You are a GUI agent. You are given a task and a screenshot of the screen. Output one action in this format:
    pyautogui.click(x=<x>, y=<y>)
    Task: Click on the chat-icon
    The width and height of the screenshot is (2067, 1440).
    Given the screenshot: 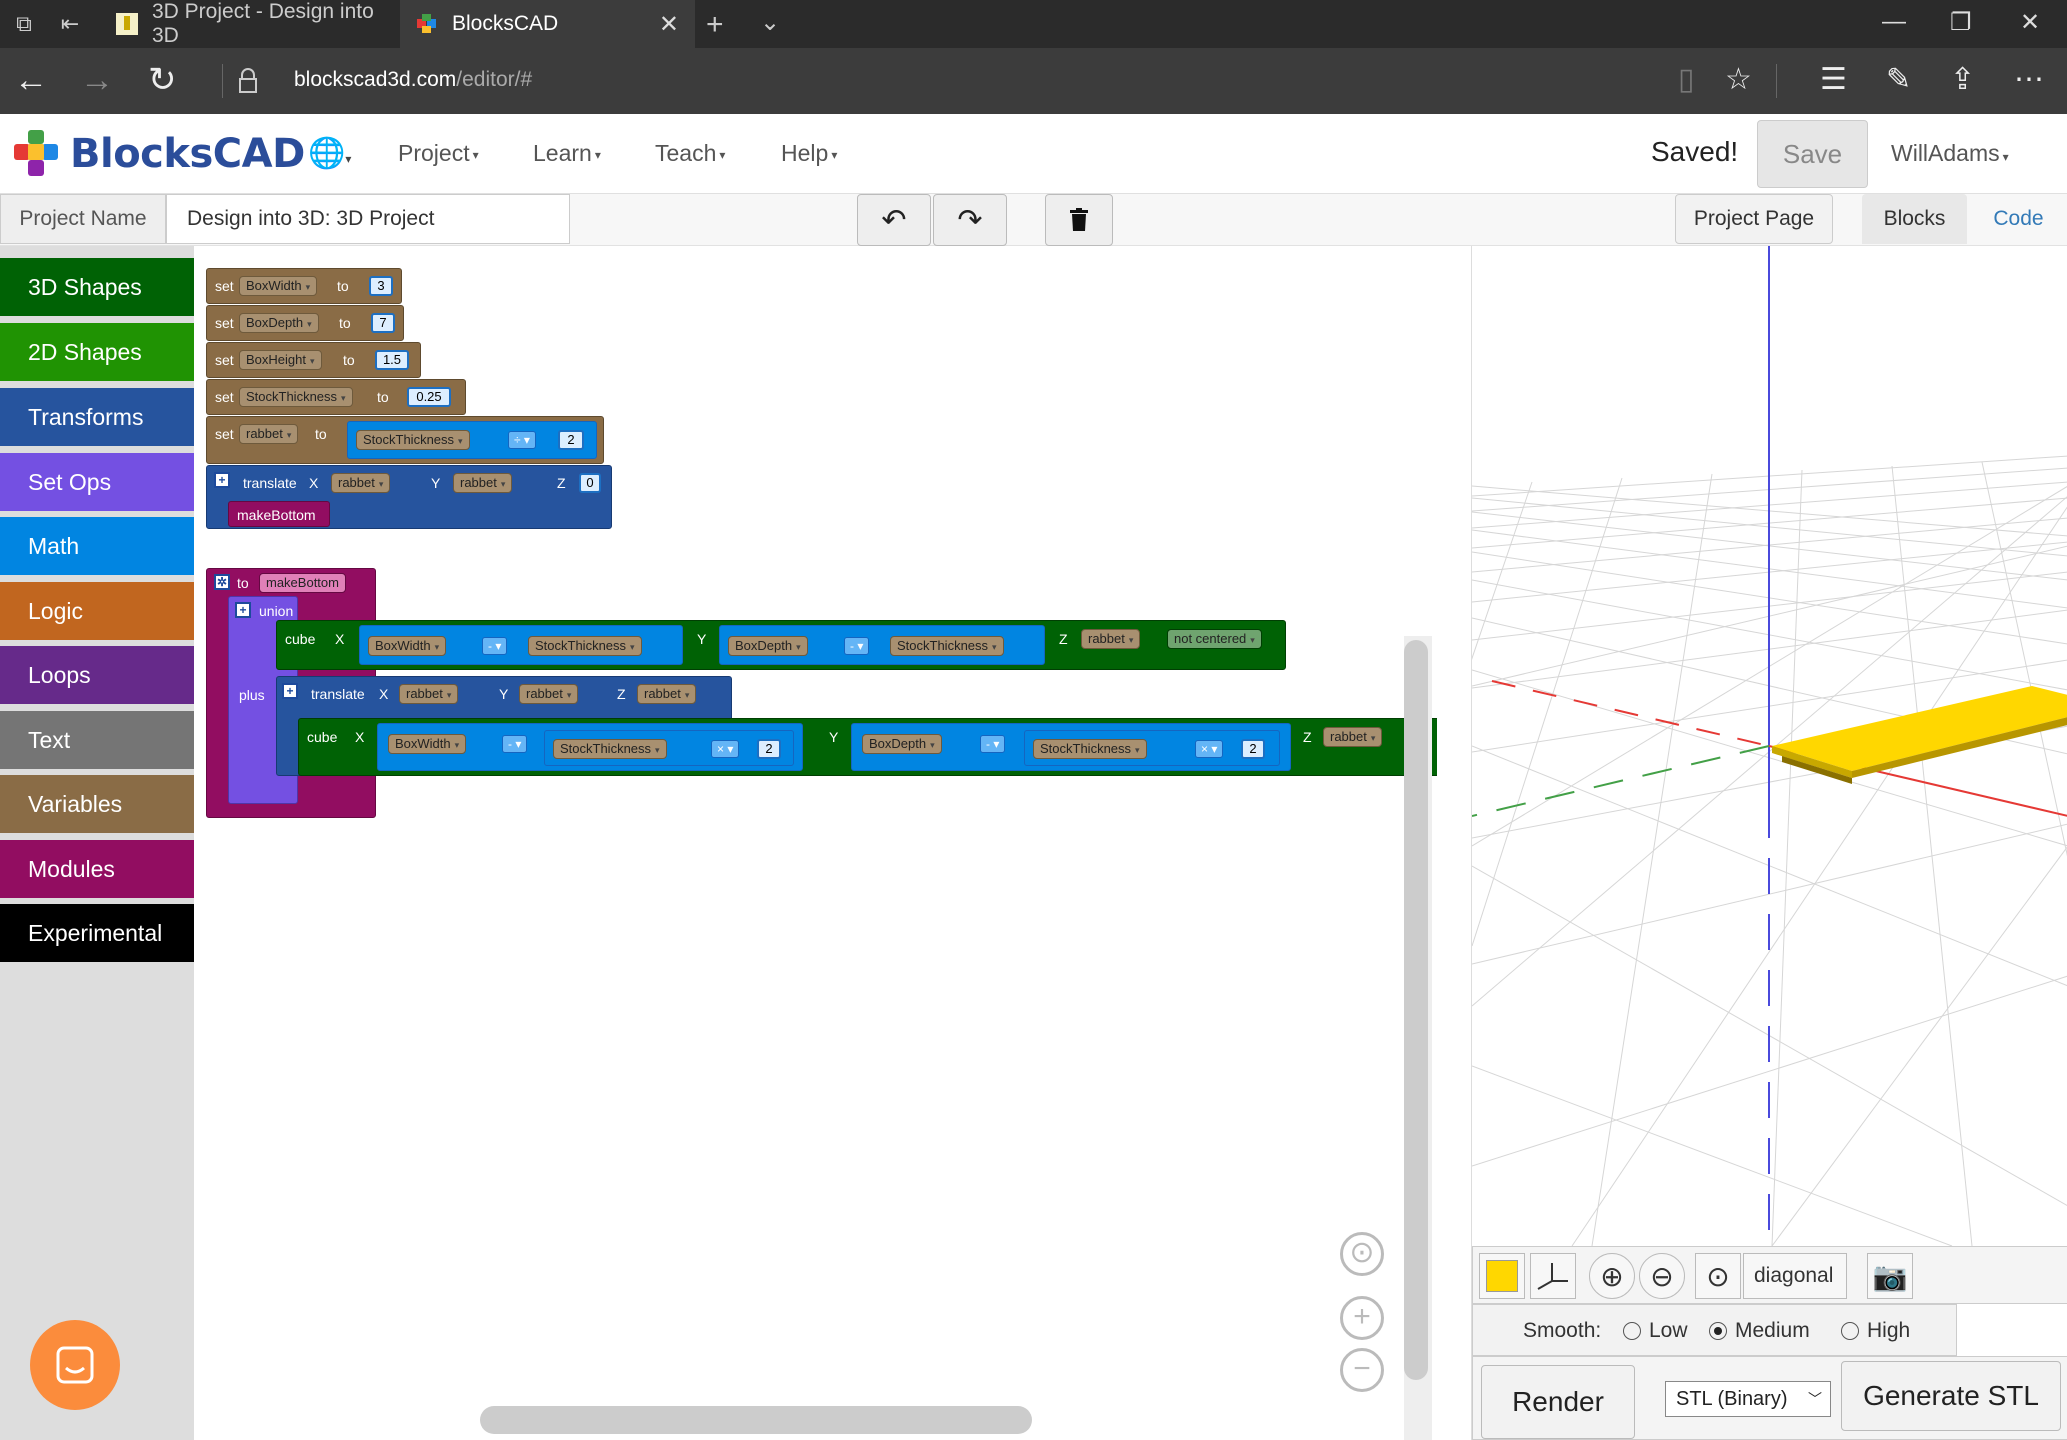 What is the action you would take?
    pyautogui.click(x=75, y=1365)
    